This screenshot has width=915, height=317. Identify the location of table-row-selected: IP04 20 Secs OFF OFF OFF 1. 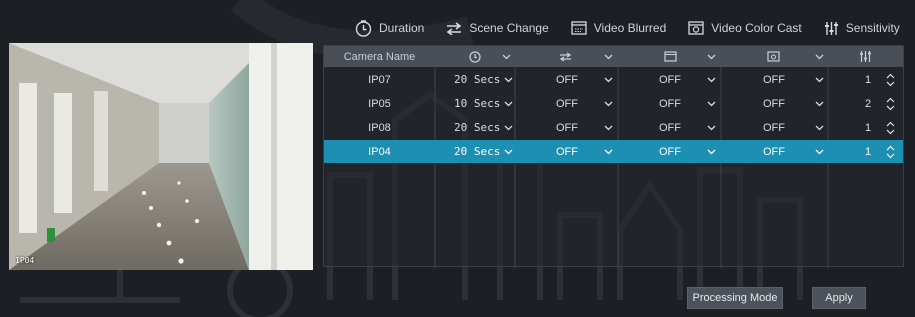
(613, 151).